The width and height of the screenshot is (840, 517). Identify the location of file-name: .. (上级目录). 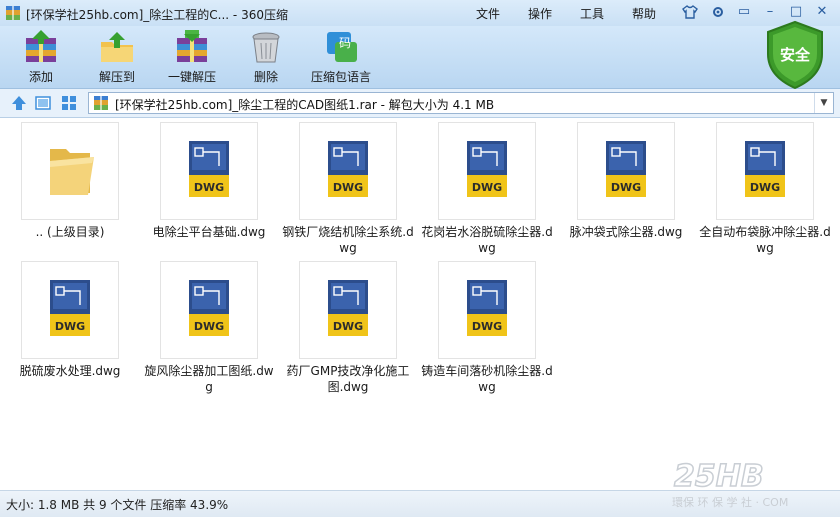
(70, 232).